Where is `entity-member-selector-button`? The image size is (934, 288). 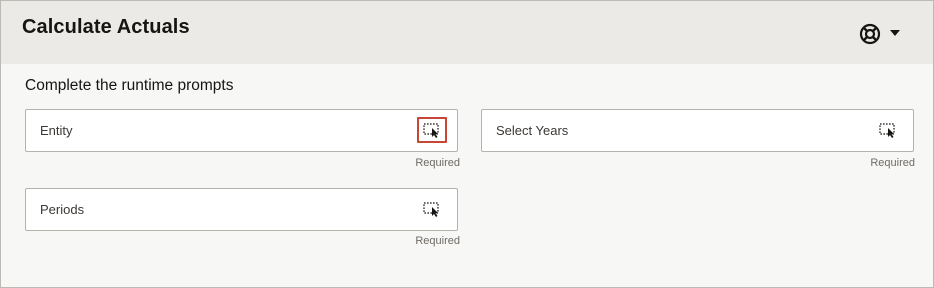 entity-member-selector-button is located at coordinates (432, 130).